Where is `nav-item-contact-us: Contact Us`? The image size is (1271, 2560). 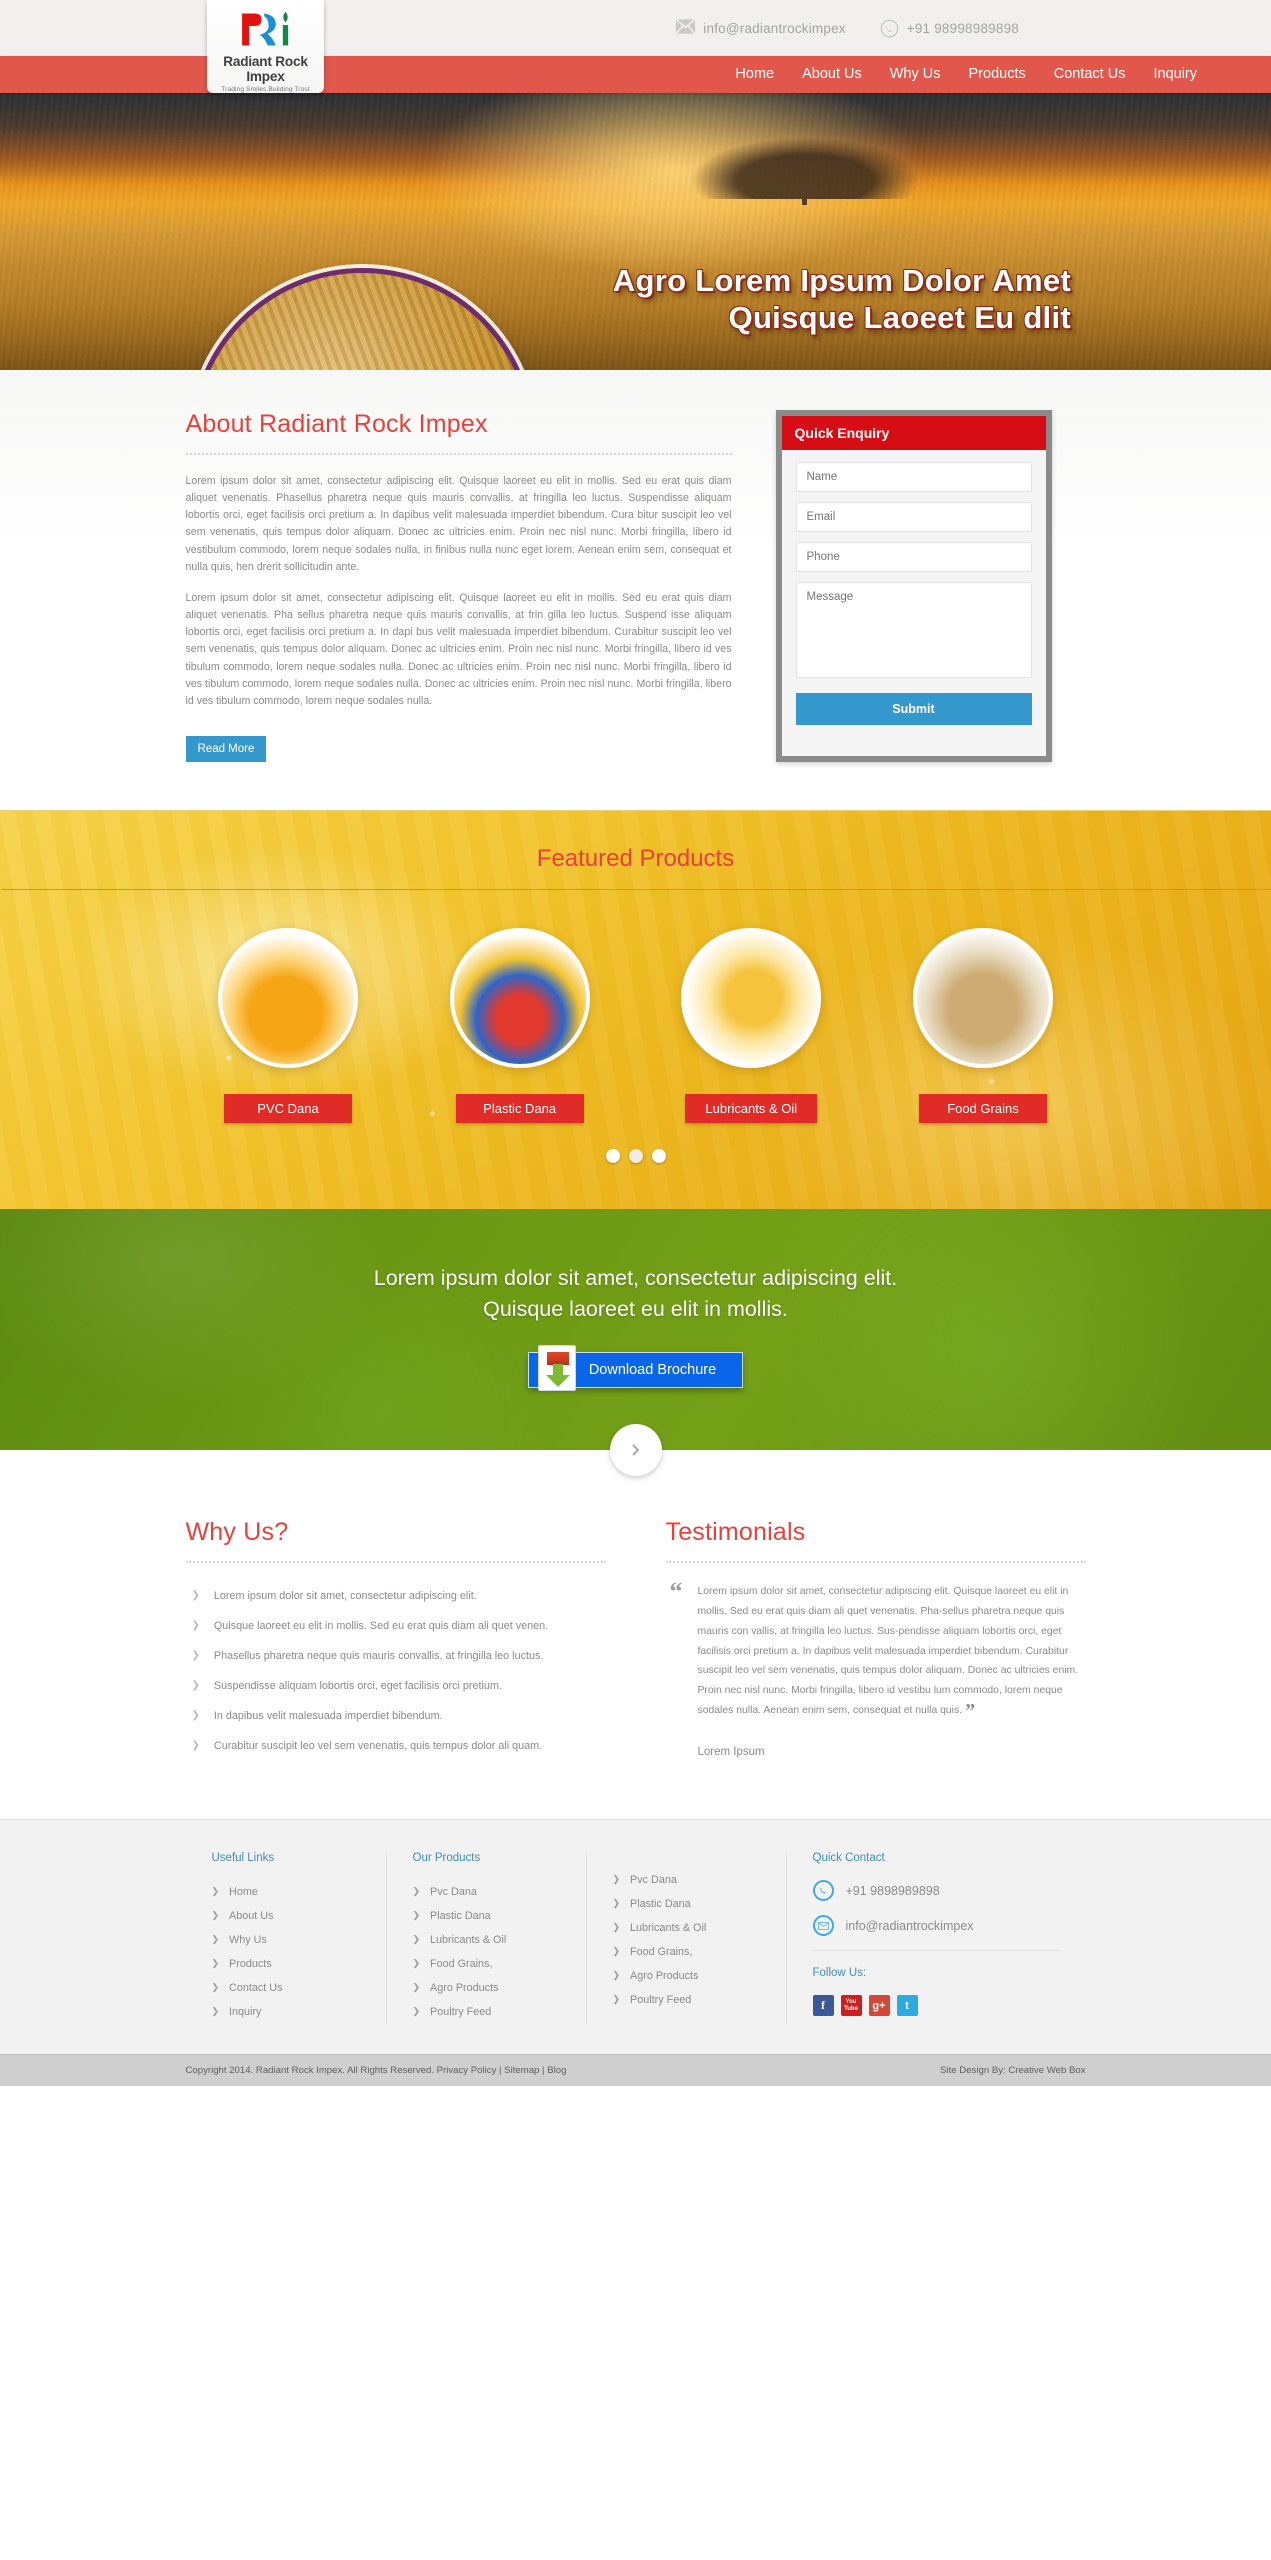
nav-item-contact-us: Contact Us is located at coordinates (1090, 74).